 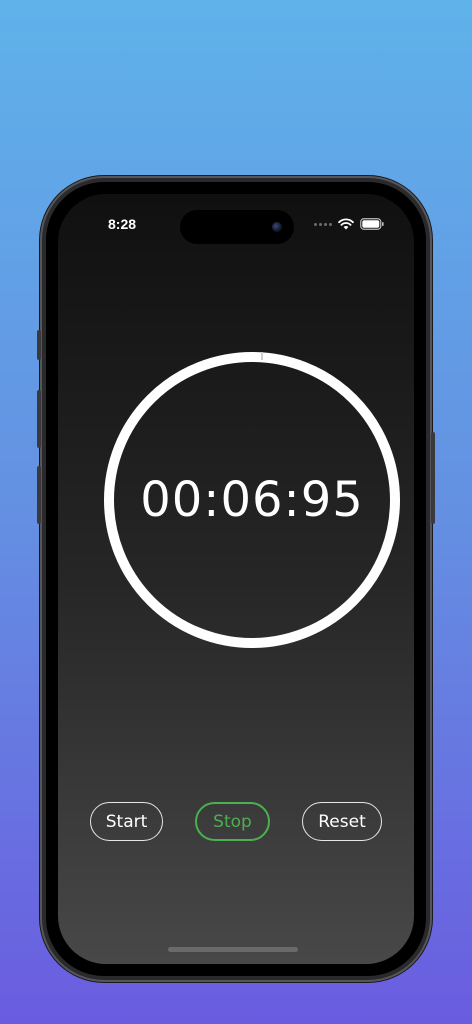 I want to click on status-icons, so click(x=349, y=224).